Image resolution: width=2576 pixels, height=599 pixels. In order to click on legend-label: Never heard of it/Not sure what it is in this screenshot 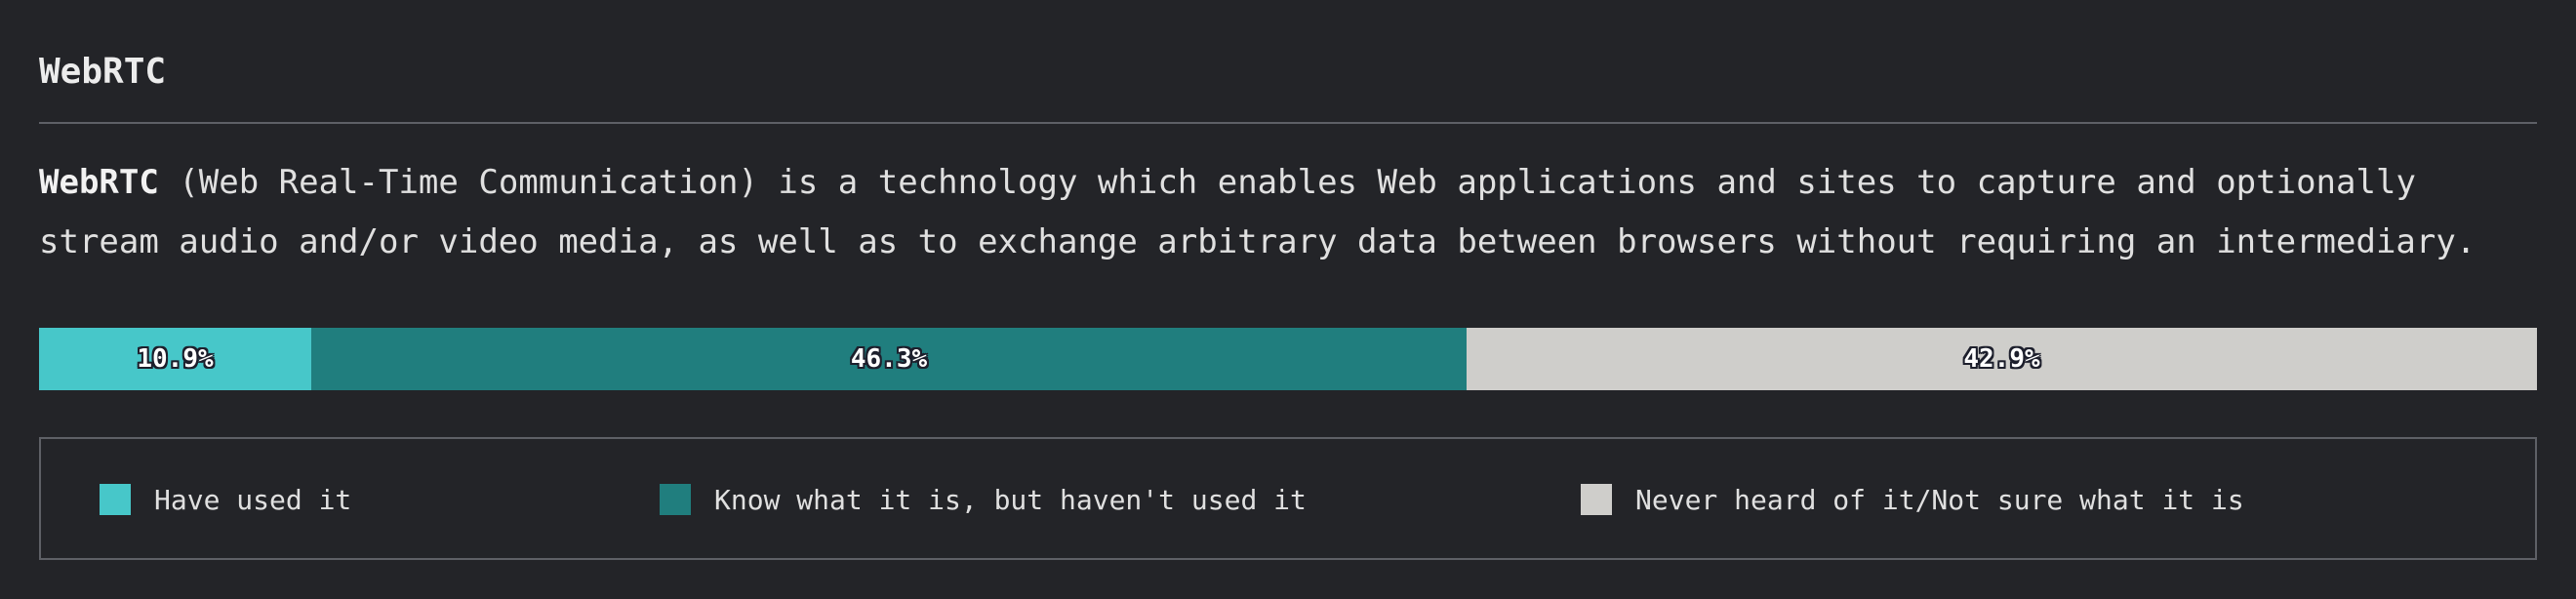, I will do `click(1939, 499)`.